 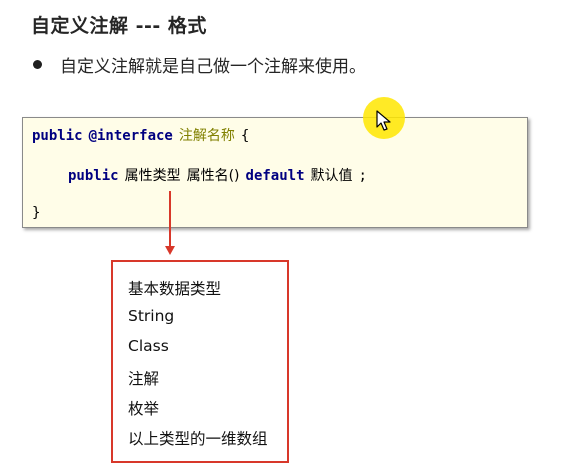 I want to click on code-attribute-type: 属性类型, so click(x=152, y=176).